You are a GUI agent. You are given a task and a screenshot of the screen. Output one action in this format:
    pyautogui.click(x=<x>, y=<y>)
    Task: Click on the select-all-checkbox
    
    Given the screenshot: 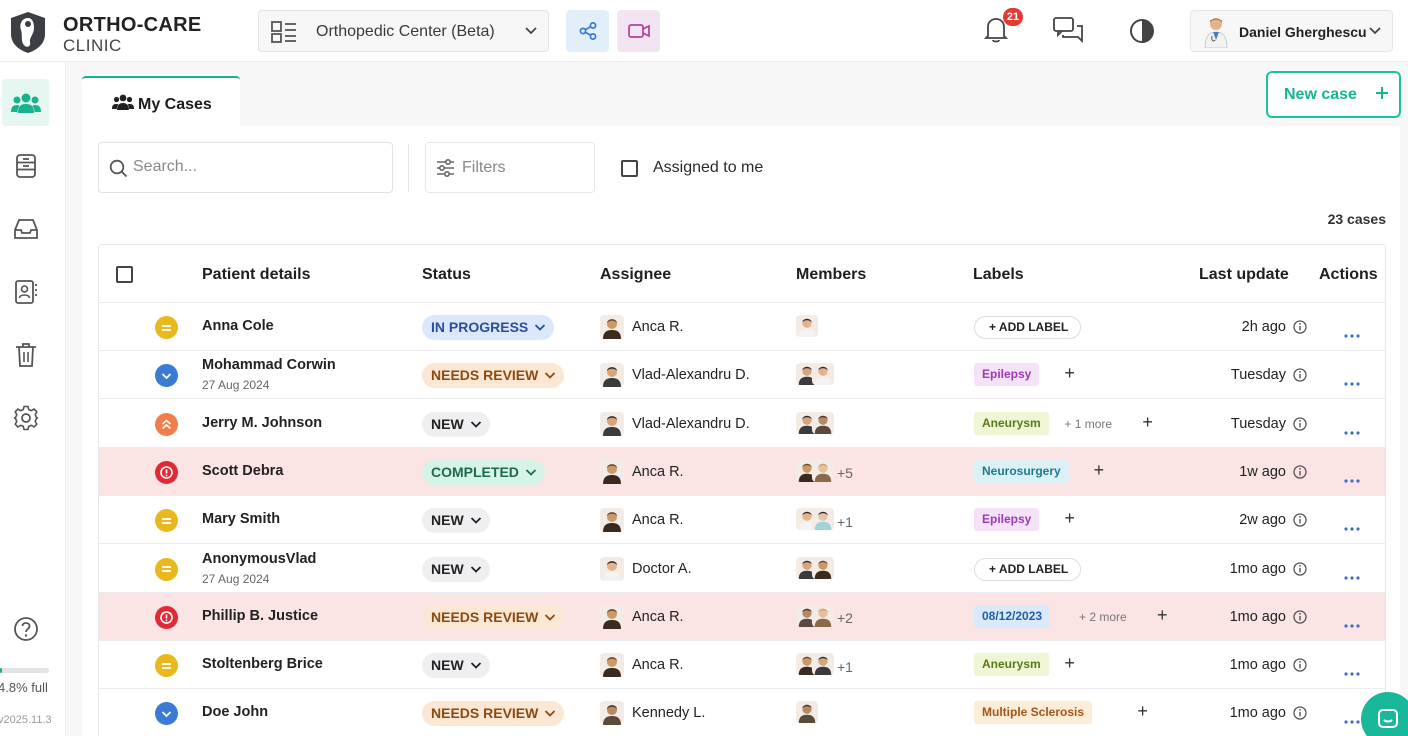 What is the action you would take?
    pyautogui.click(x=124, y=274)
    